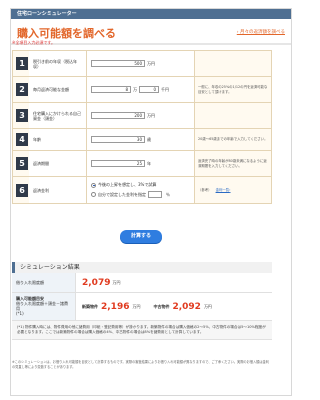 The width and height of the screenshot is (320, 400). What do you see at coordinates (22, 115) in the screenshot?
I see `step-number: 3` at bounding box center [22, 115].